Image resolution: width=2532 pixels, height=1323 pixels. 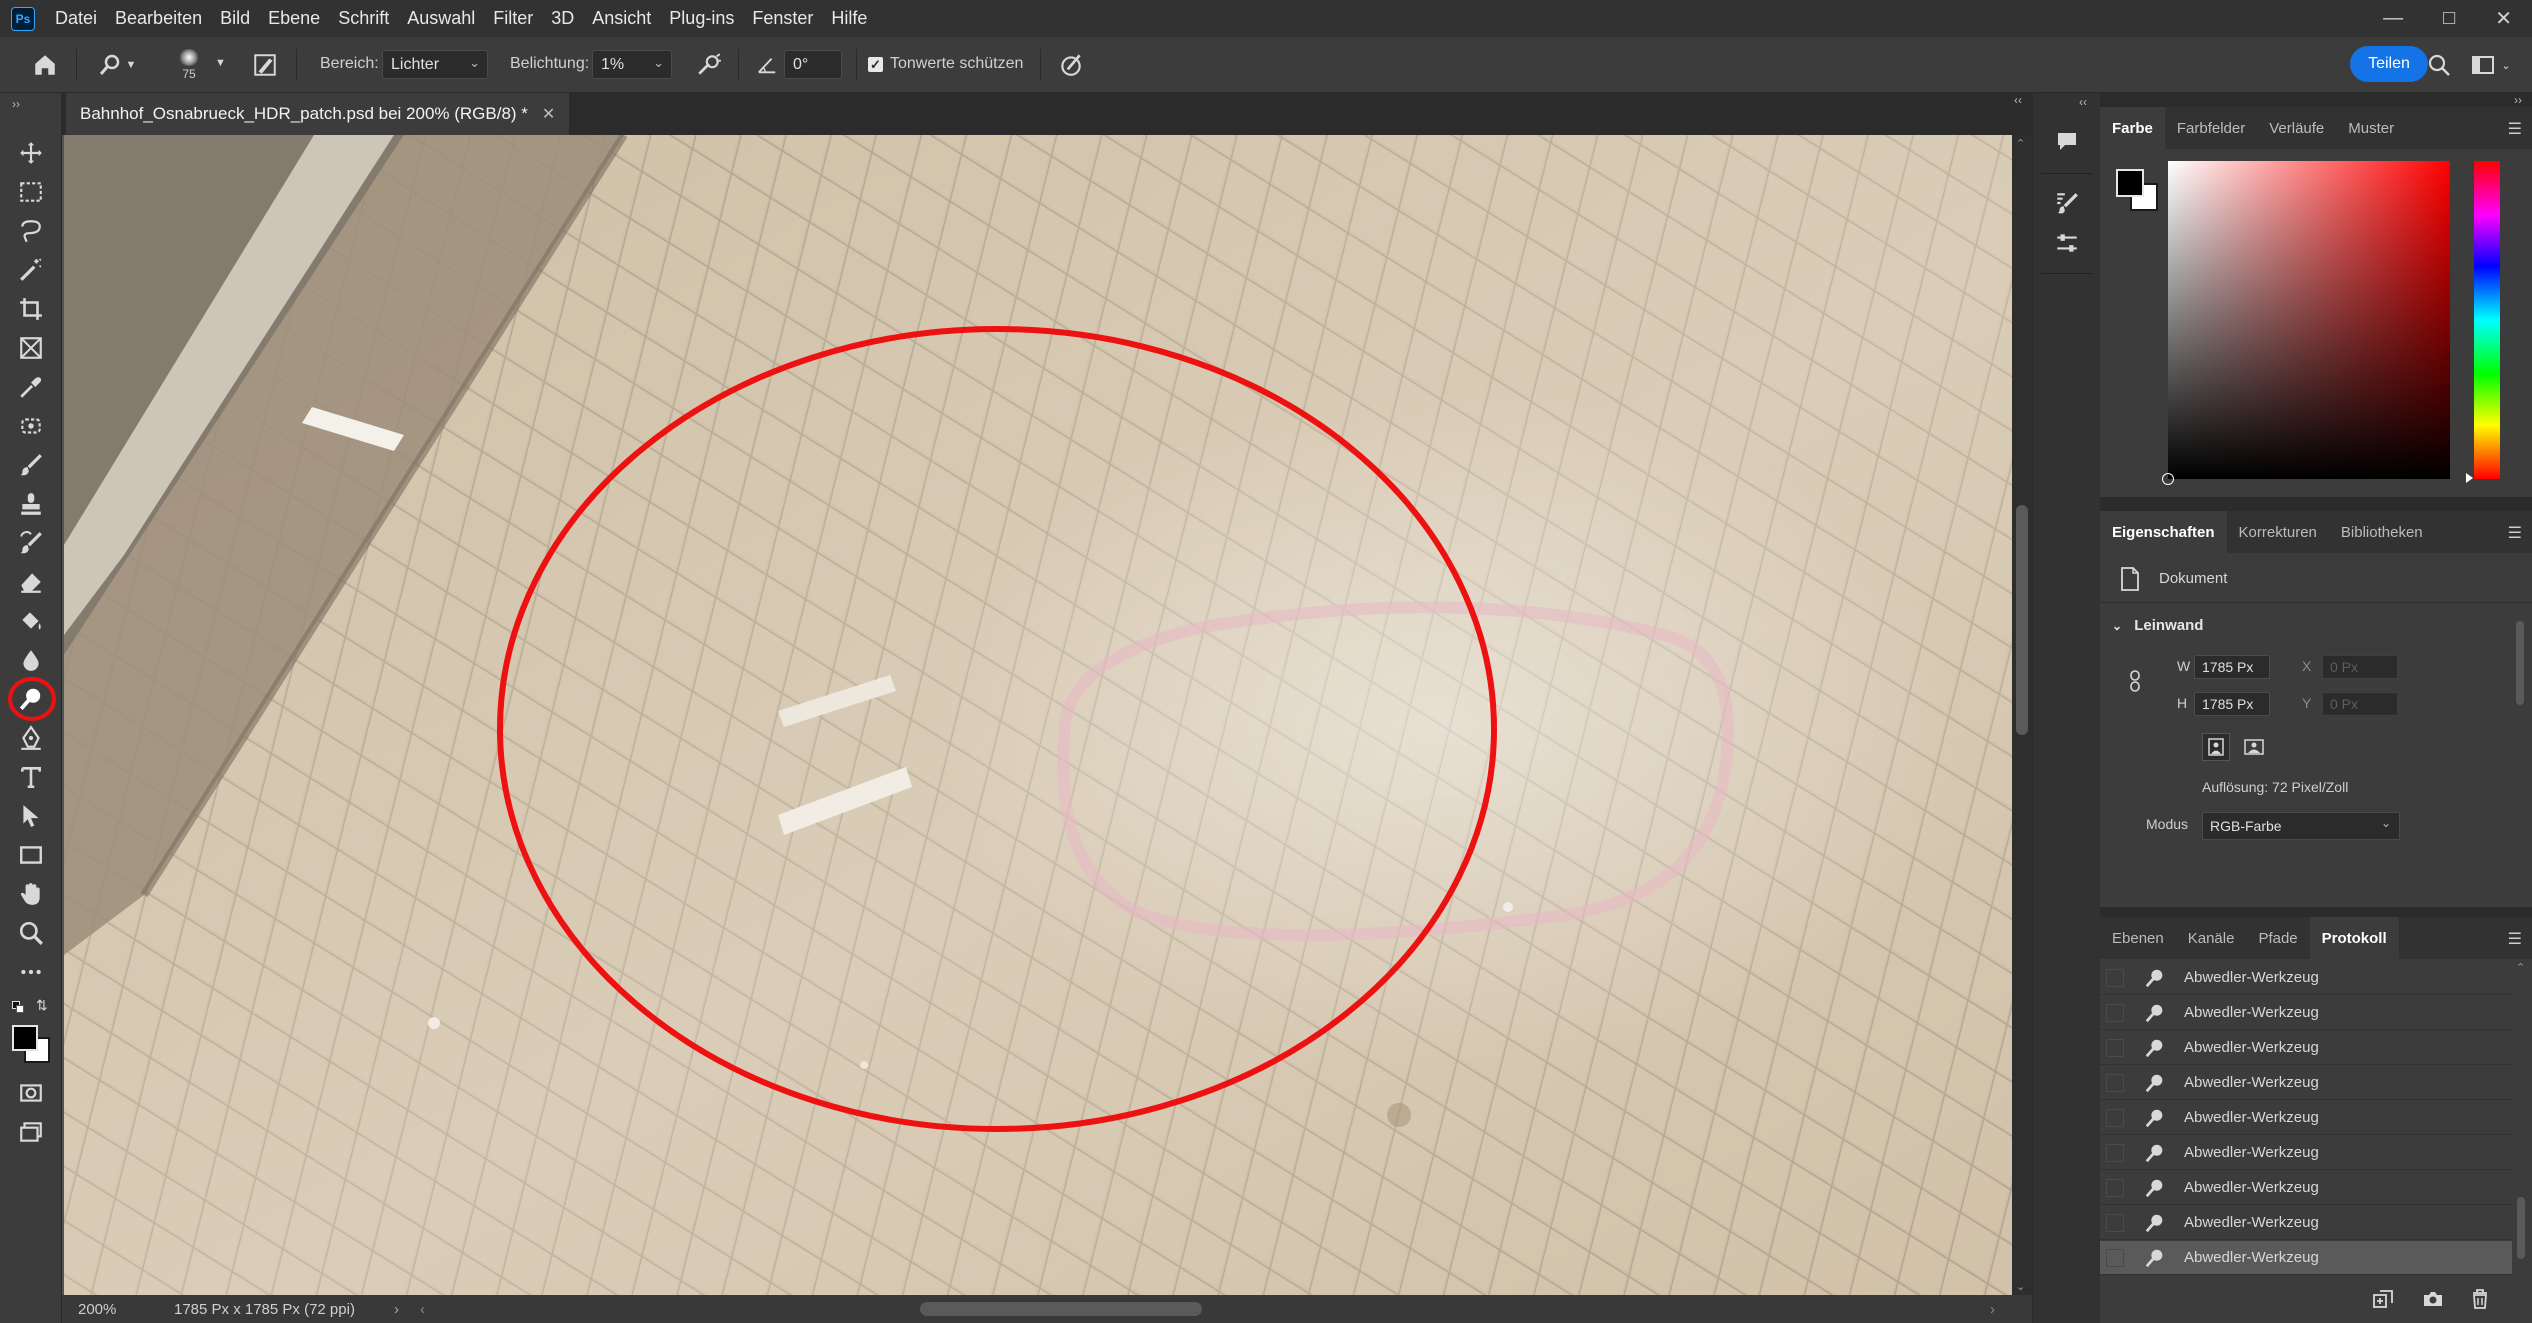 I want to click on hand-tool, so click(x=31, y=894).